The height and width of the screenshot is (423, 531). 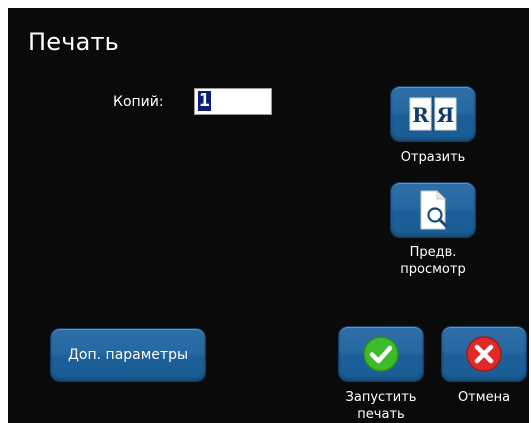 I want to click on mirror-button: R Я, so click(x=433, y=114).